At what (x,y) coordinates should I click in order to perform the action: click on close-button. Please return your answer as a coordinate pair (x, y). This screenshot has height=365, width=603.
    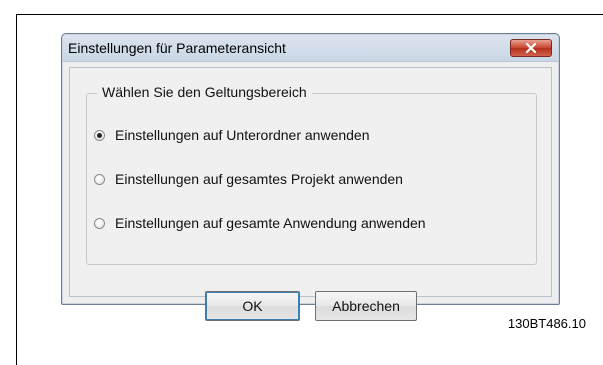
    Looking at the image, I should click on (531, 48).